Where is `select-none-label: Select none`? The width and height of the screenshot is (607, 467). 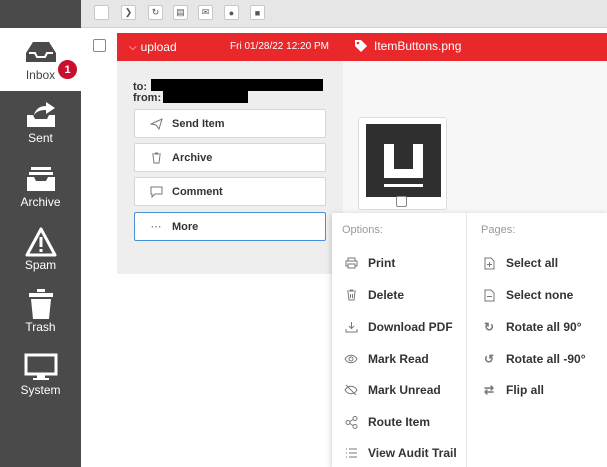 select-none-label: Select none is located at coordinates (540, 295).